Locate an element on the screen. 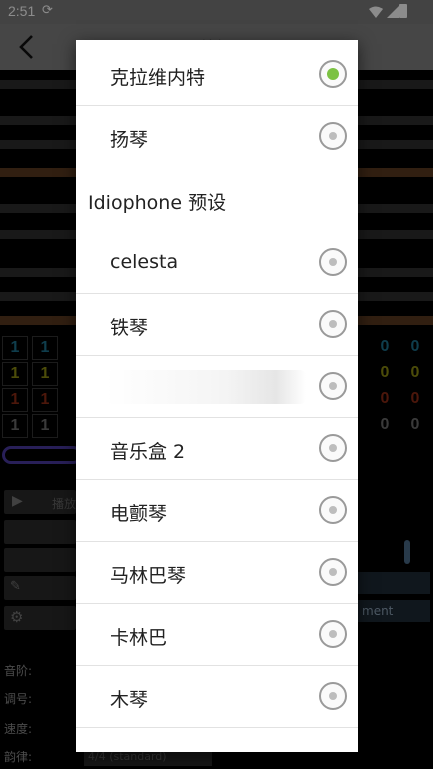  list-item: 马林巴琴 is located at coordinates (217, 573).